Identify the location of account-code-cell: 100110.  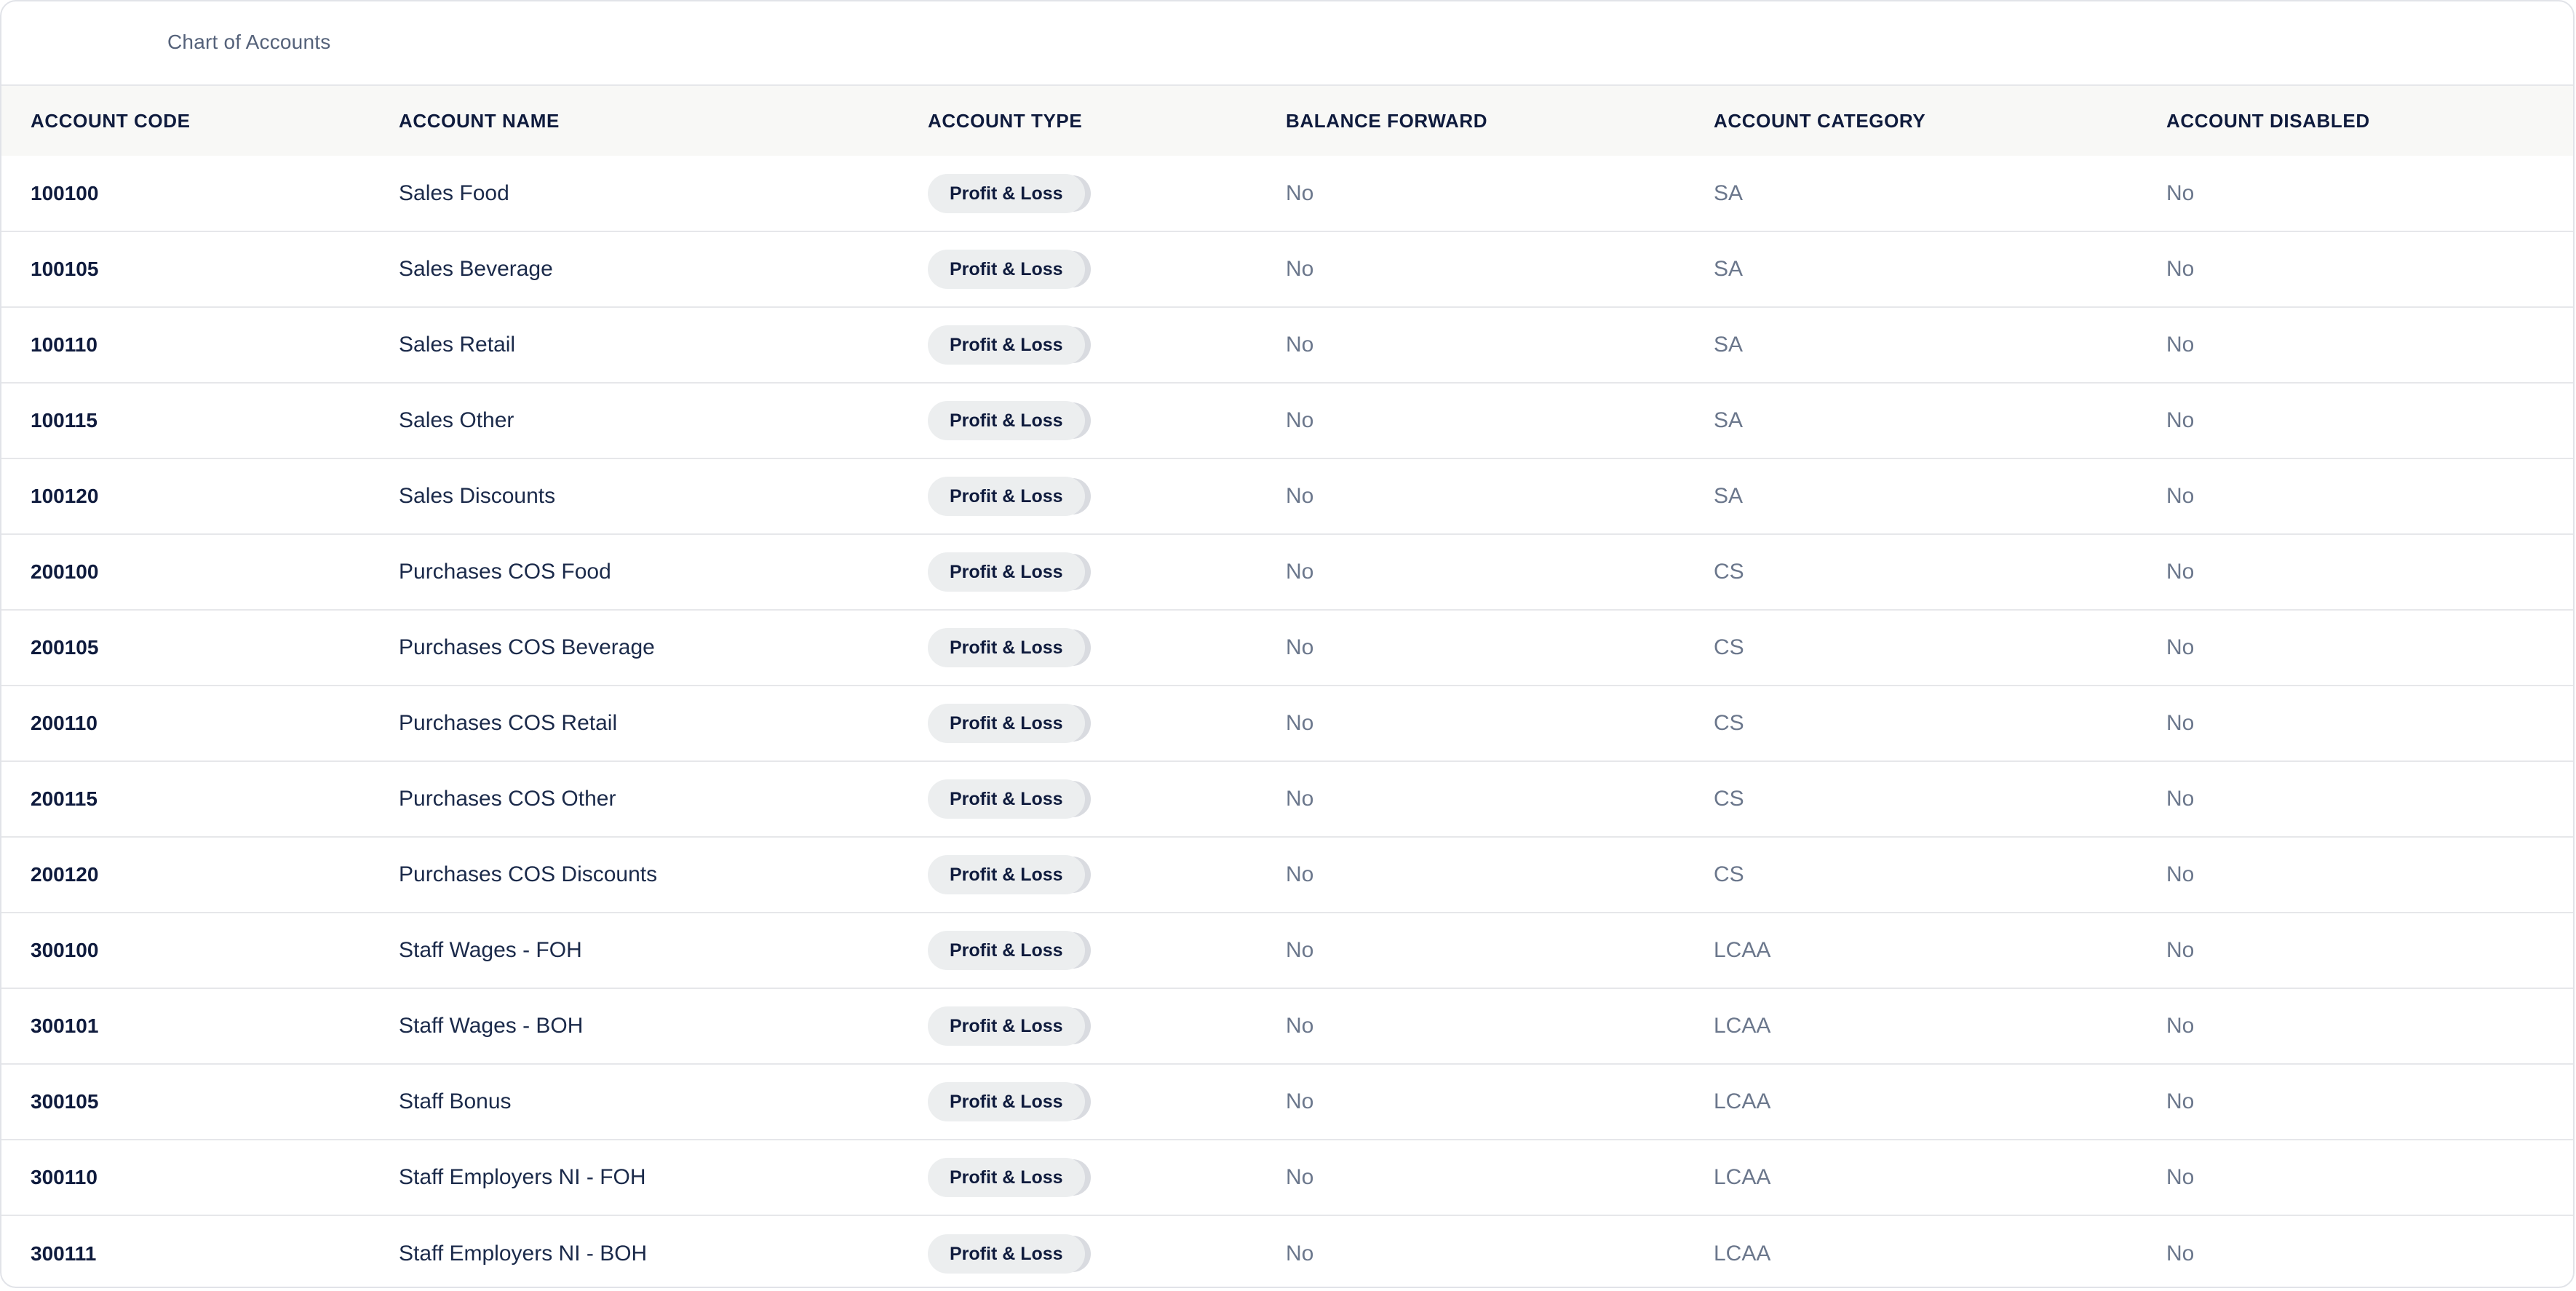
(64, 344).